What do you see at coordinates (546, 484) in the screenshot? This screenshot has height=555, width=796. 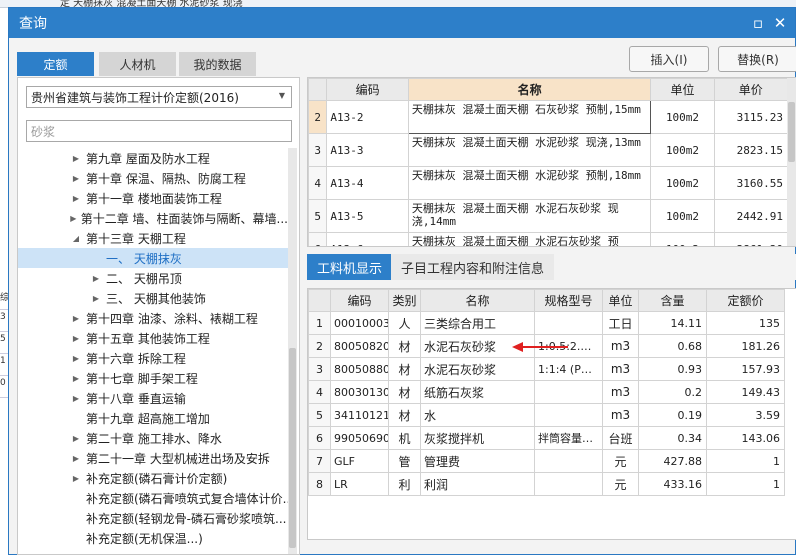 I see `table-row: 8 LR 利利润 元 433.16 1` at bounding box center [546, 484].